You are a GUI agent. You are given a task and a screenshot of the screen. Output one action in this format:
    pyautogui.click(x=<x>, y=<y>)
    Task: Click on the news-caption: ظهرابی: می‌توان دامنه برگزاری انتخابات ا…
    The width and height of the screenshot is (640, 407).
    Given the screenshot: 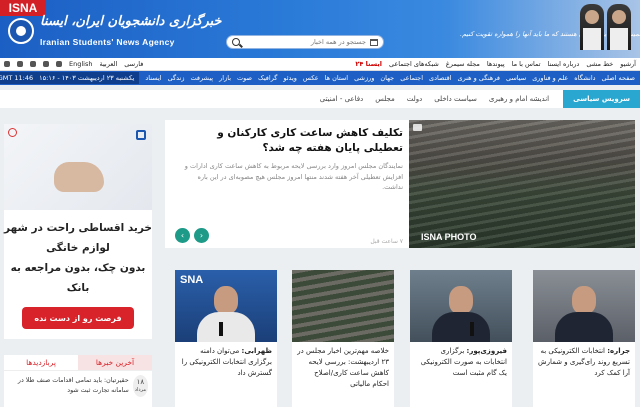 What is the action you would take?
    pyautogui.click(x=226, y=362)
    